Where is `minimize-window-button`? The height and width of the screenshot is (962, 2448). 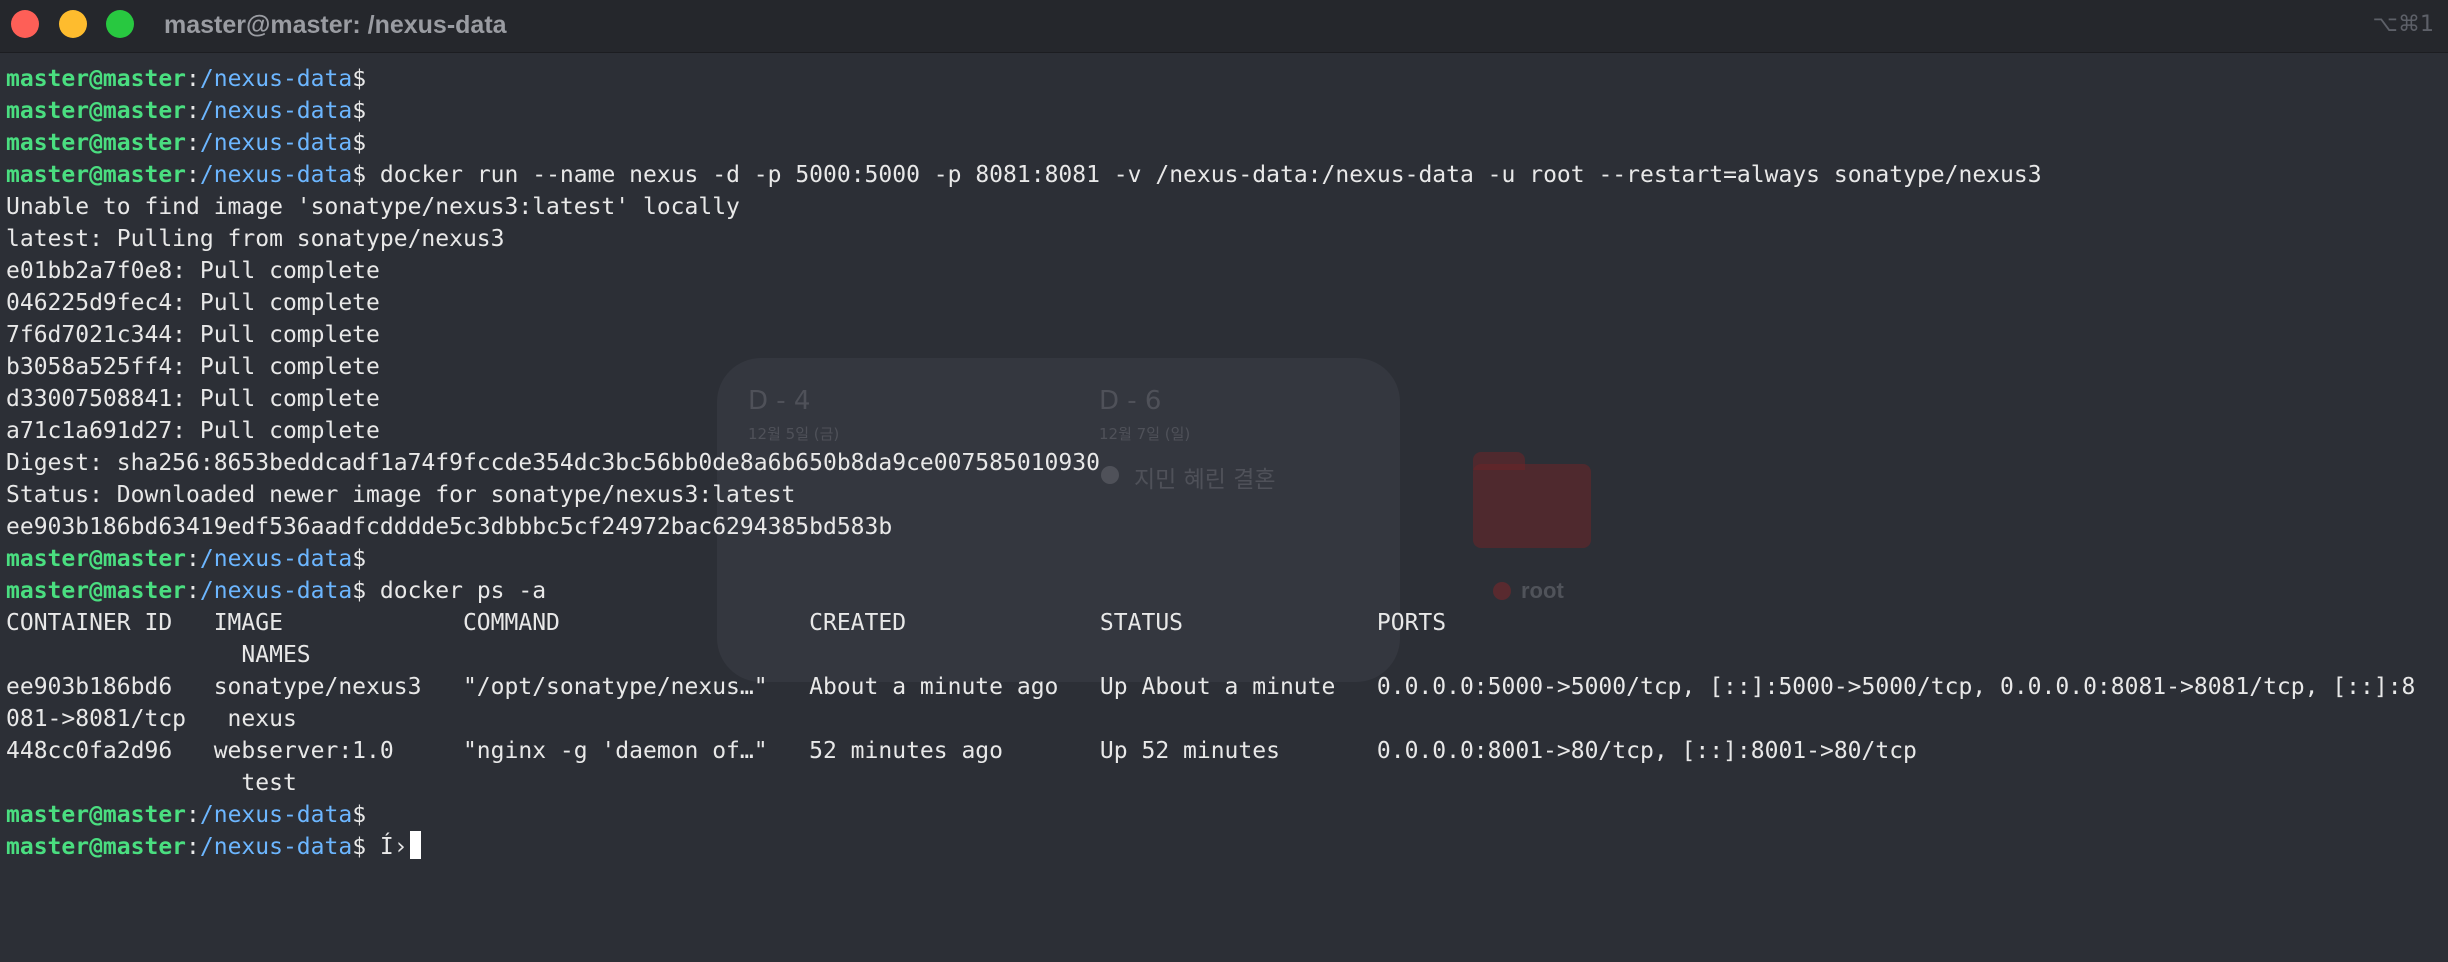
minimize-window-button is located at coordinates (73, 24).